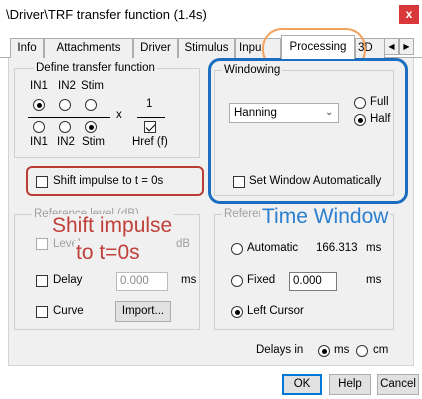 Image resolution: width=422 pixels, height=399 pixels. What do you see at coordinates (324, 351) in the screenshot?
I see `delays-ms-radio` at bounding box center [324, 351].